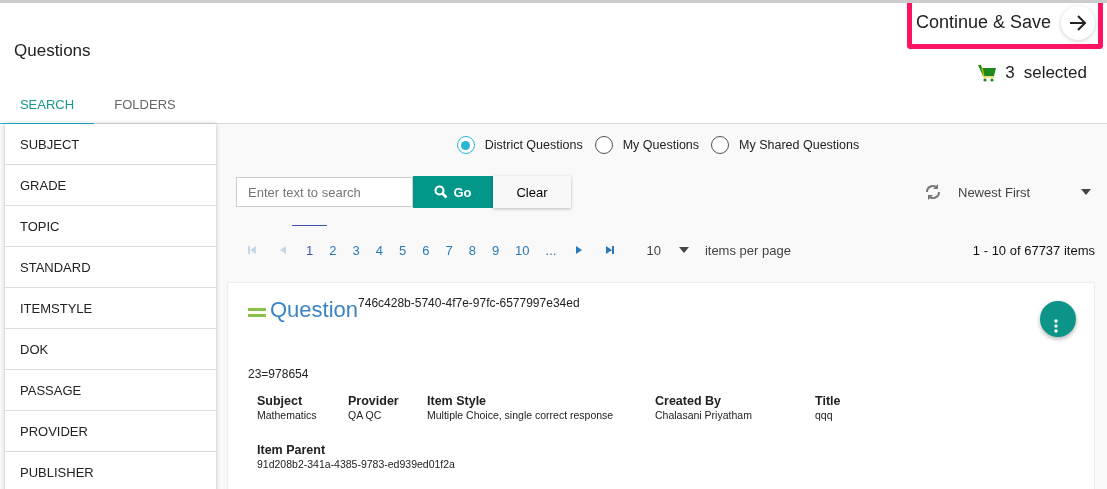 This screenshot has width=1107, height=489. Describe the element at coordinates (521, 415) in the screenshot. I see `field-value: Multiple Choice, single correct response` at that location.